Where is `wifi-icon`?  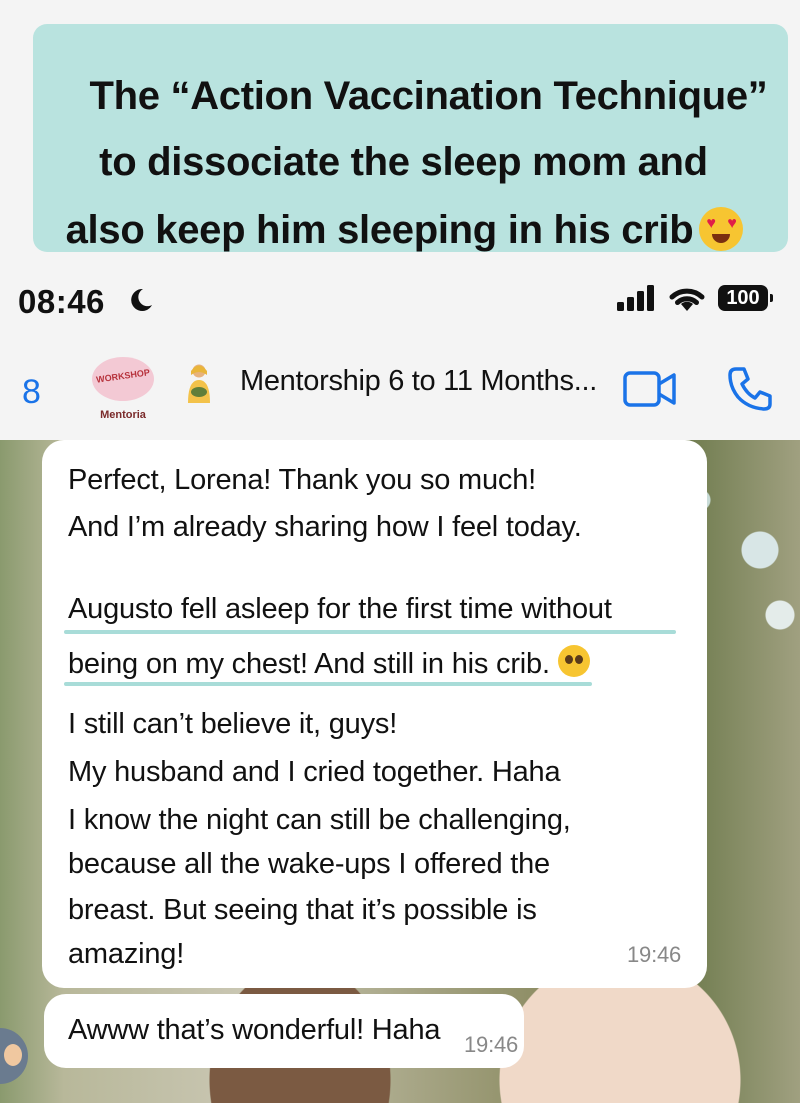
wifi-icon is located at coordinates (687, 299).